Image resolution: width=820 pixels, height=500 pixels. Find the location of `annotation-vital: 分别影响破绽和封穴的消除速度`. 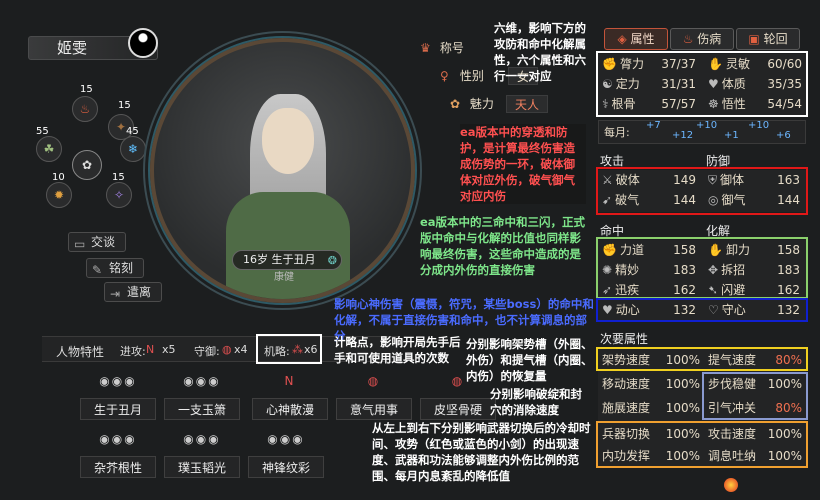

annotation-vital: 分别影响破绽和封穴的消除速度 is located at coordinates (536, 402).